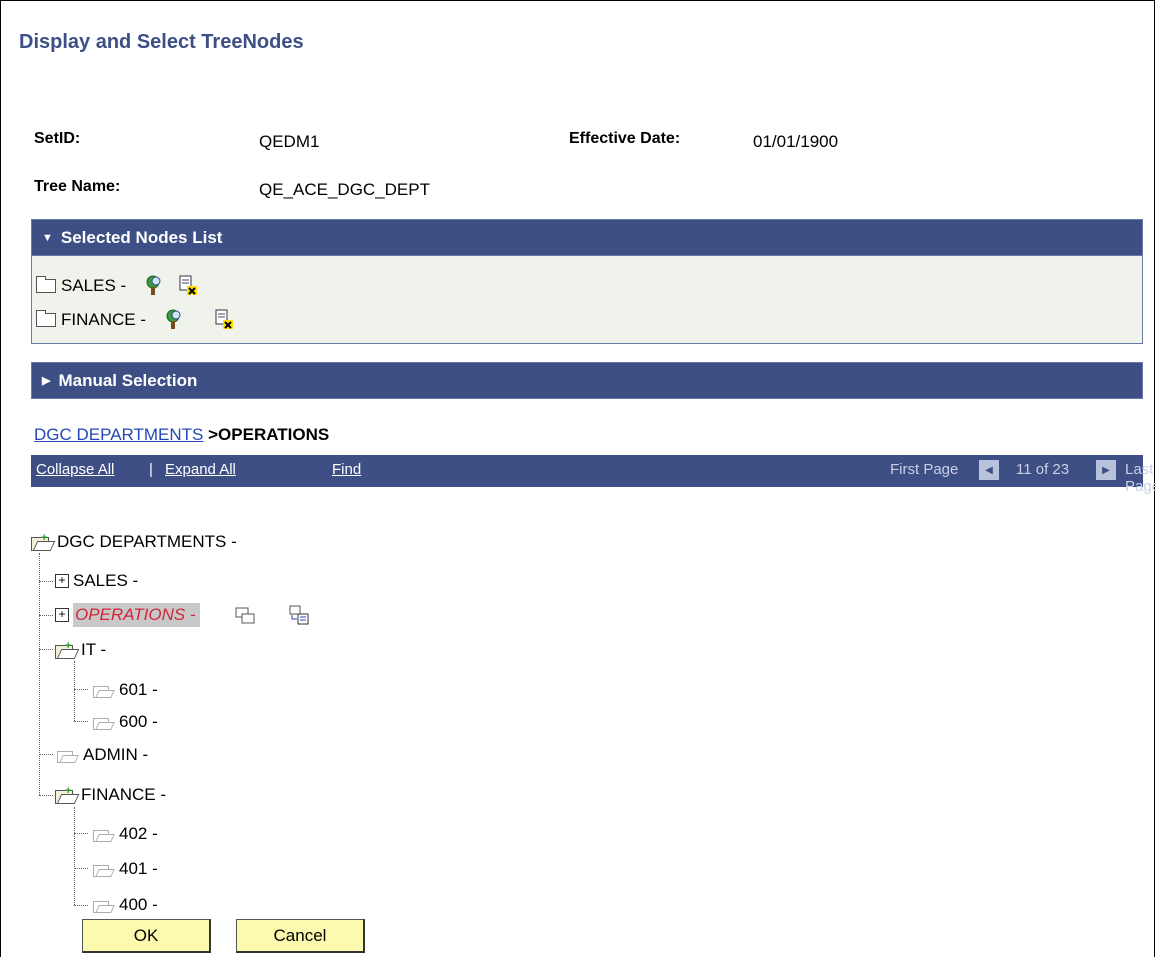  Describe the element at coordinates (147, 541) in the screenshot. I see `tree-node-label: DGC DEPARTMENTS -` at that location.